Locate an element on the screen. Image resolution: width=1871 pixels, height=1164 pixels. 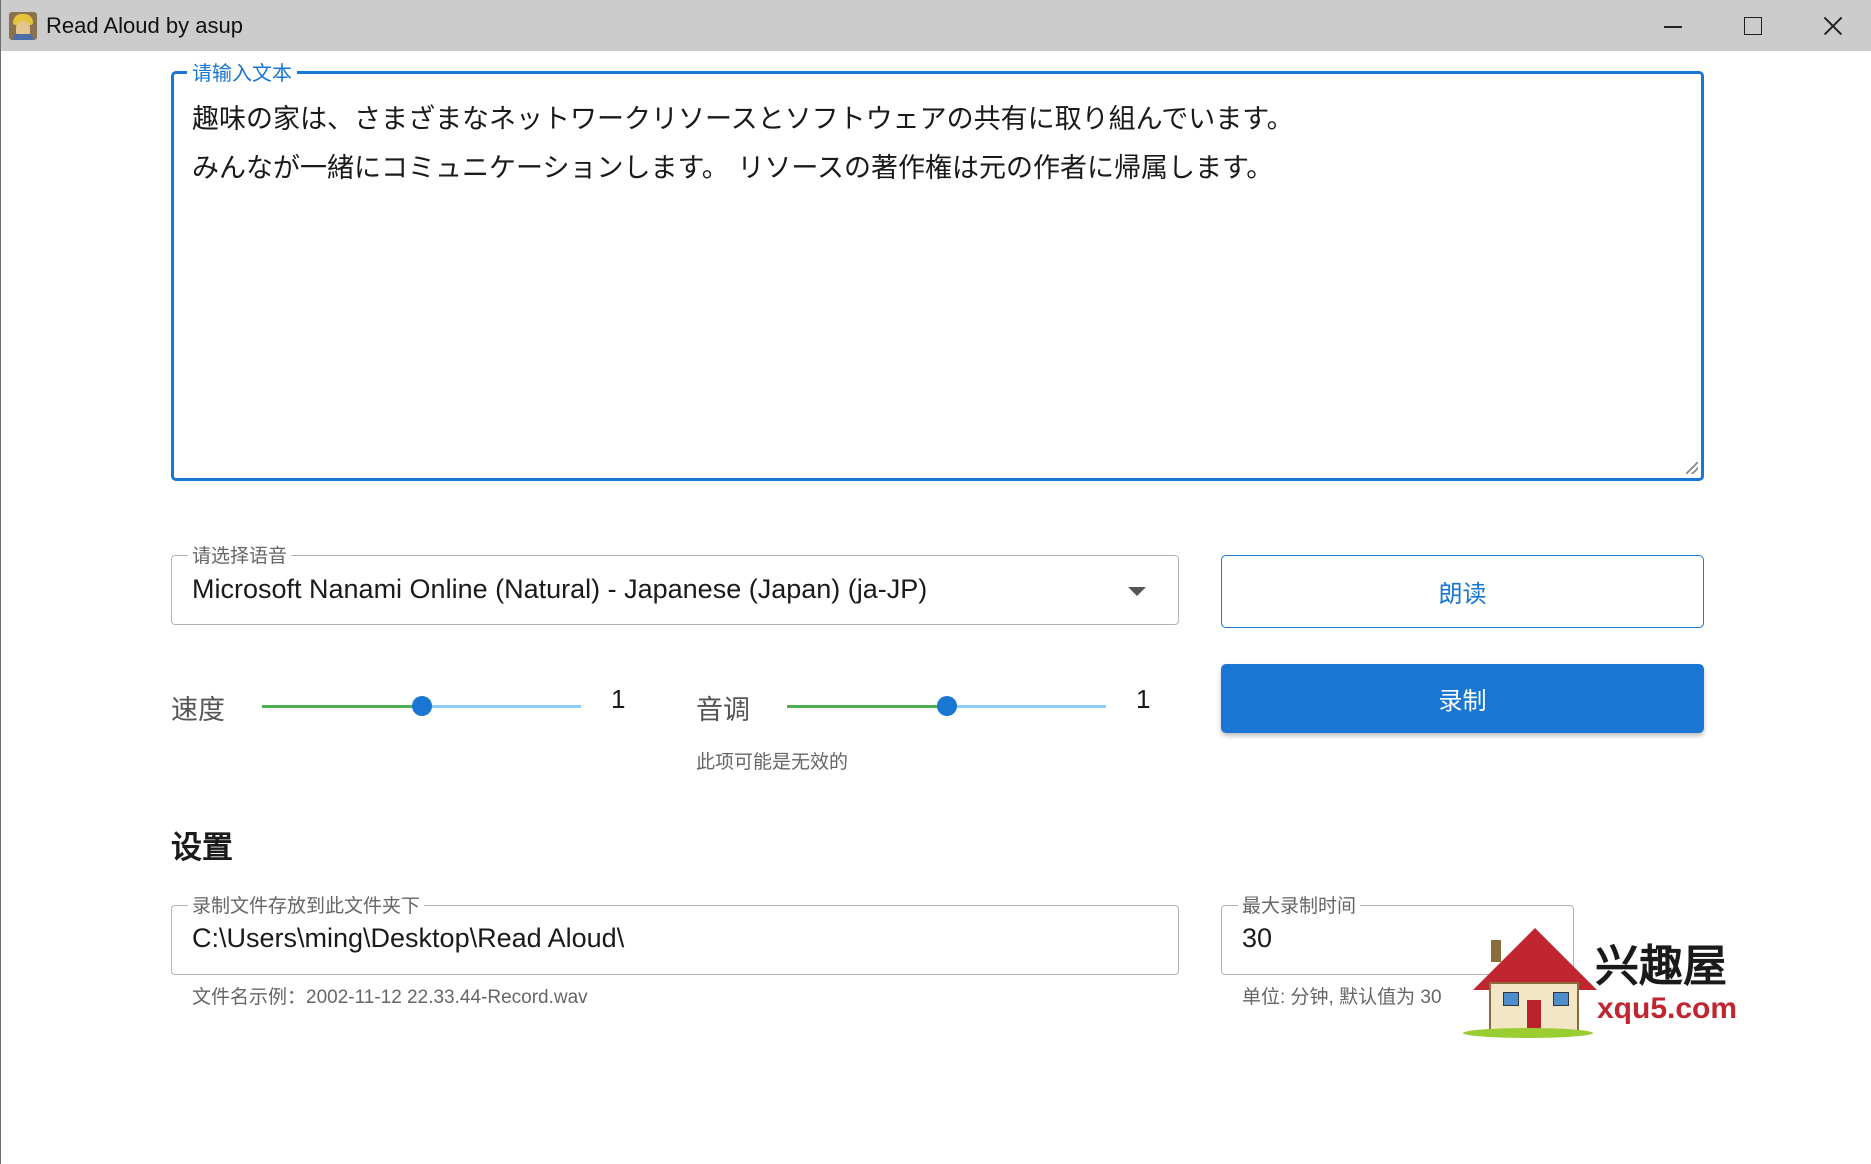
folder-field-label: 录制文件存放到此文件夹下 is located at coordinates (306, 907).